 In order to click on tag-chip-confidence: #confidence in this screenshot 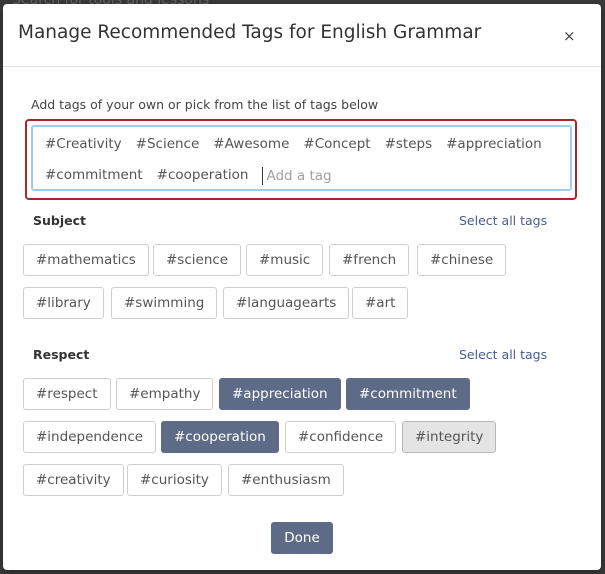, I will do `click(341, 437)`.